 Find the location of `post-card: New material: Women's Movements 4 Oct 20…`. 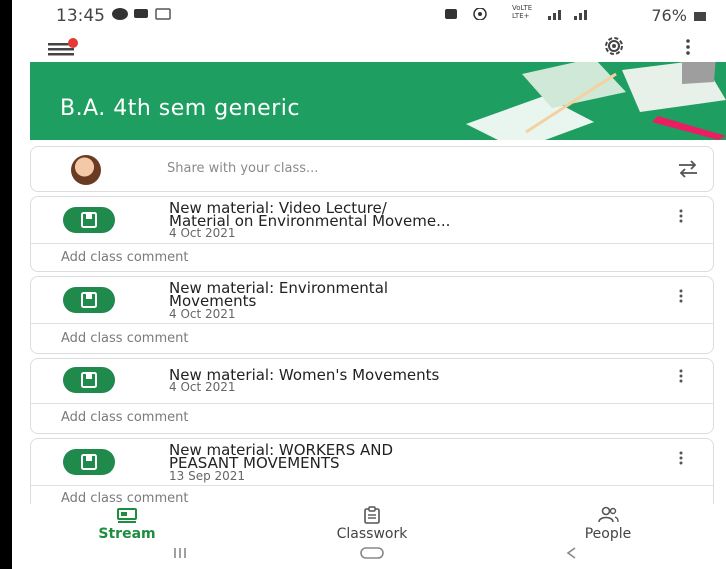

post-card: New material: Women's Movements 4 Oct 20… is located at coordinates (372, 396).